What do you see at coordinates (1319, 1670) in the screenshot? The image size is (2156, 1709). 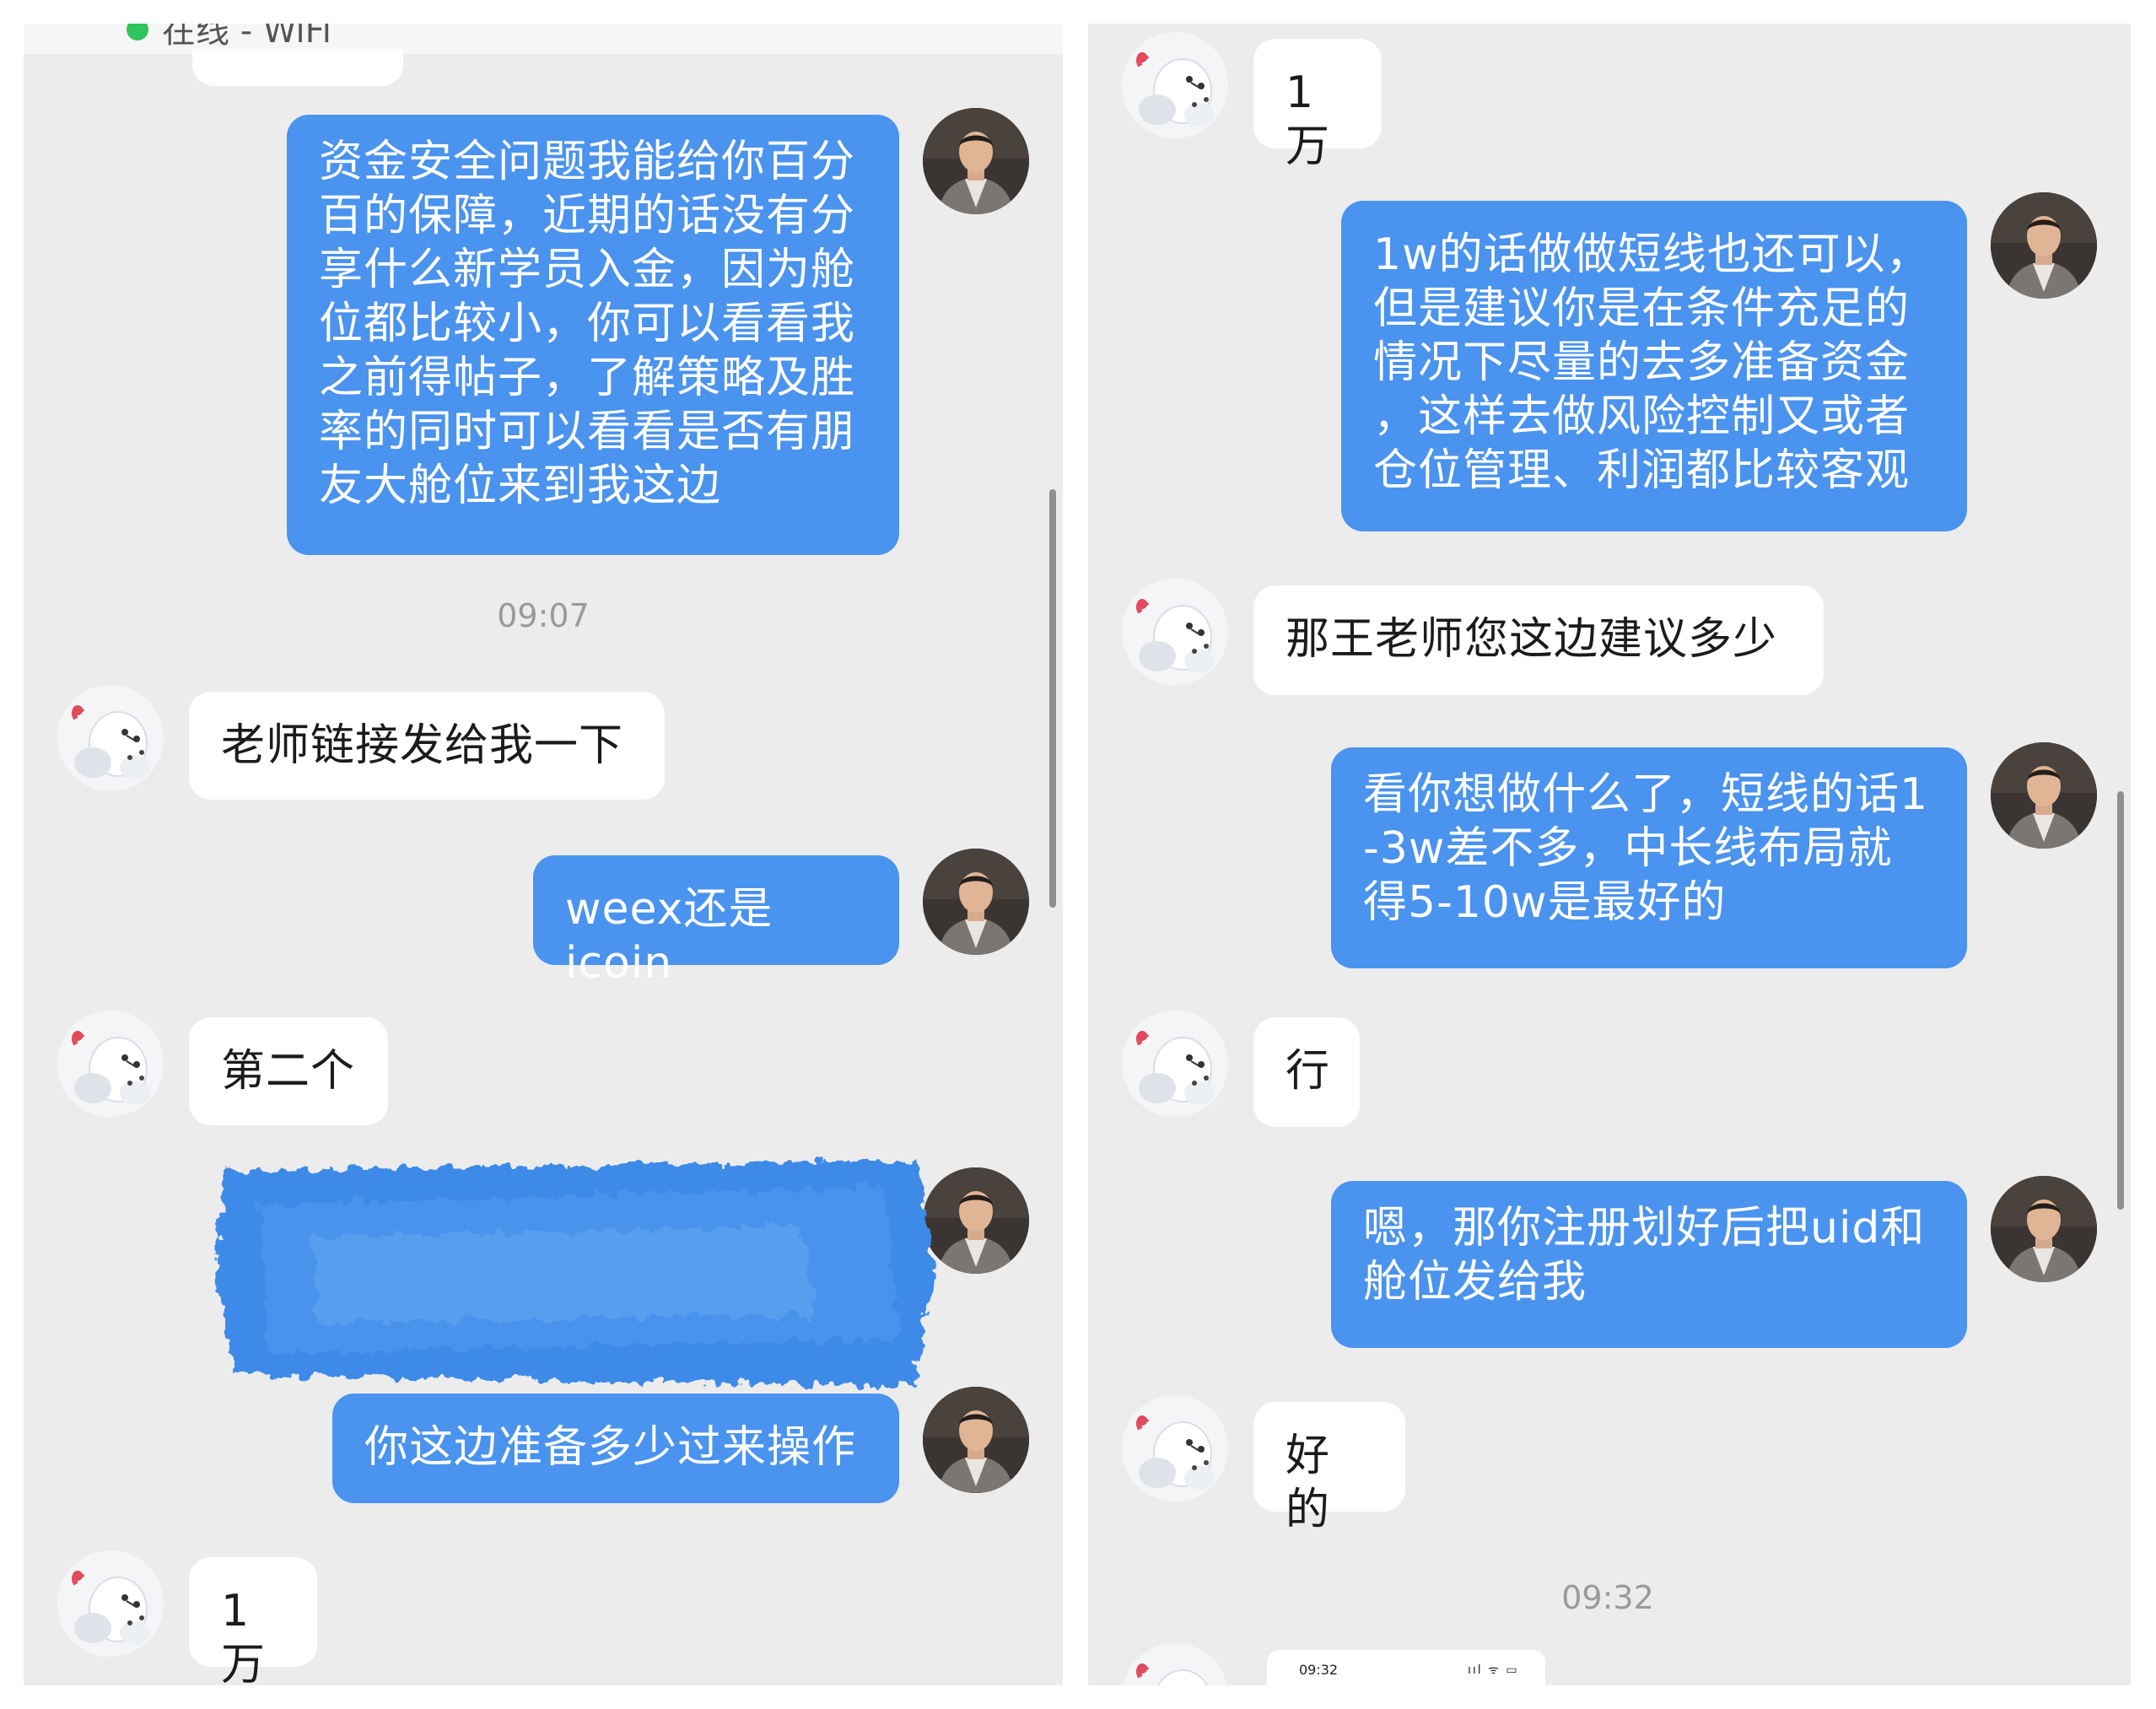 I see `mini-status-time: 09:32` at bounding box center [1319, 1670].